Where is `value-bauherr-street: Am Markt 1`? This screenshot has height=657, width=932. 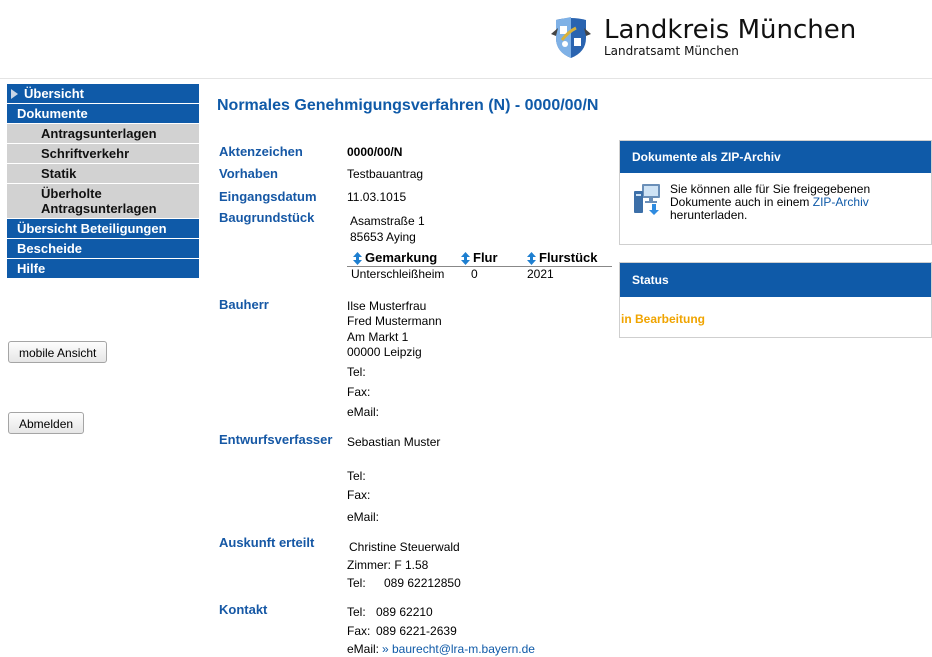 value-bauherr-street: Am Markt 1 is located at coordinates (378, 337).